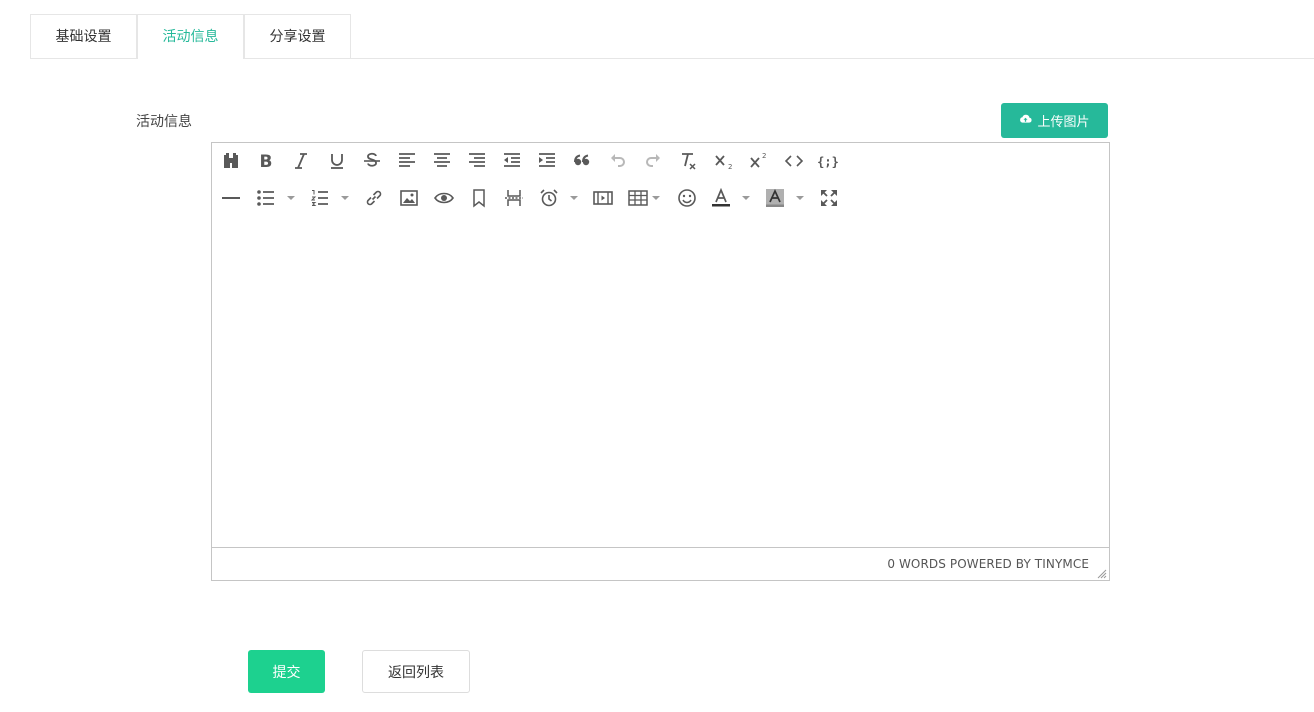 The height and width of the screenshot is (712, 1314). I want to click on superscript-icon: 2, so click(758, 161).